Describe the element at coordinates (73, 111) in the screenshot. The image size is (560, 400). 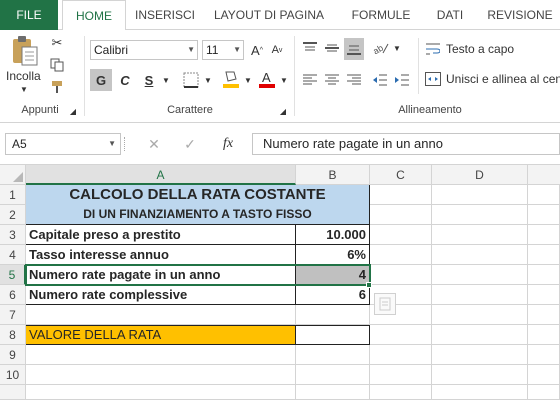
I see `clipboard-launcher-icon: ◢` at that location.